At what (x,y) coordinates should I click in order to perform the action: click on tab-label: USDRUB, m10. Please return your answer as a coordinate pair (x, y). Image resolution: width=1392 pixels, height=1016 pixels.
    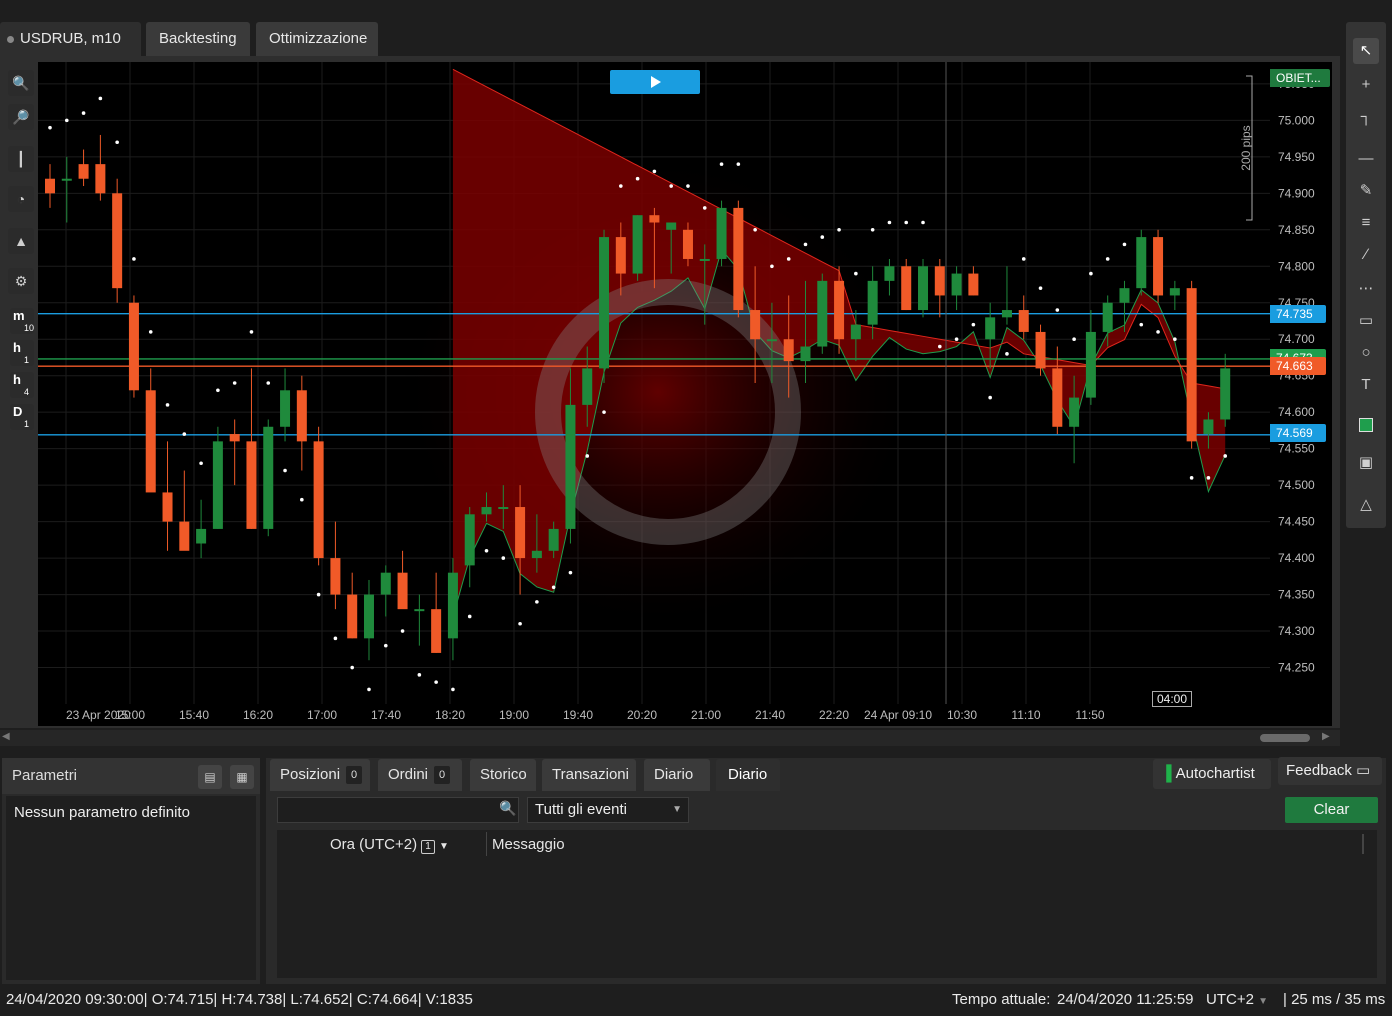
    Looking at the image, I should click on (70, 38).